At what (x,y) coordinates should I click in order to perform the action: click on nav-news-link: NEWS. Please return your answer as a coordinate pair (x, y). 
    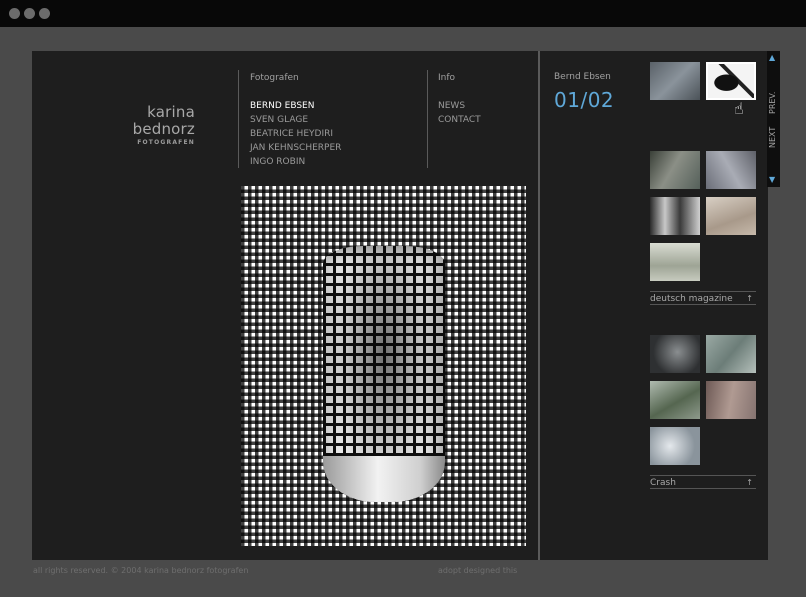
    Looking at the image, I should click on (459, 106).